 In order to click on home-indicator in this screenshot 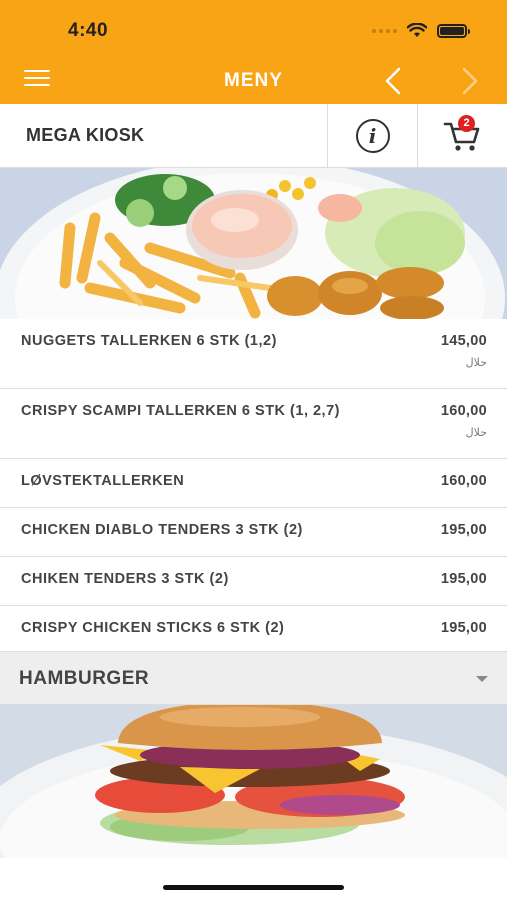, I will do `click(253, 887)`.